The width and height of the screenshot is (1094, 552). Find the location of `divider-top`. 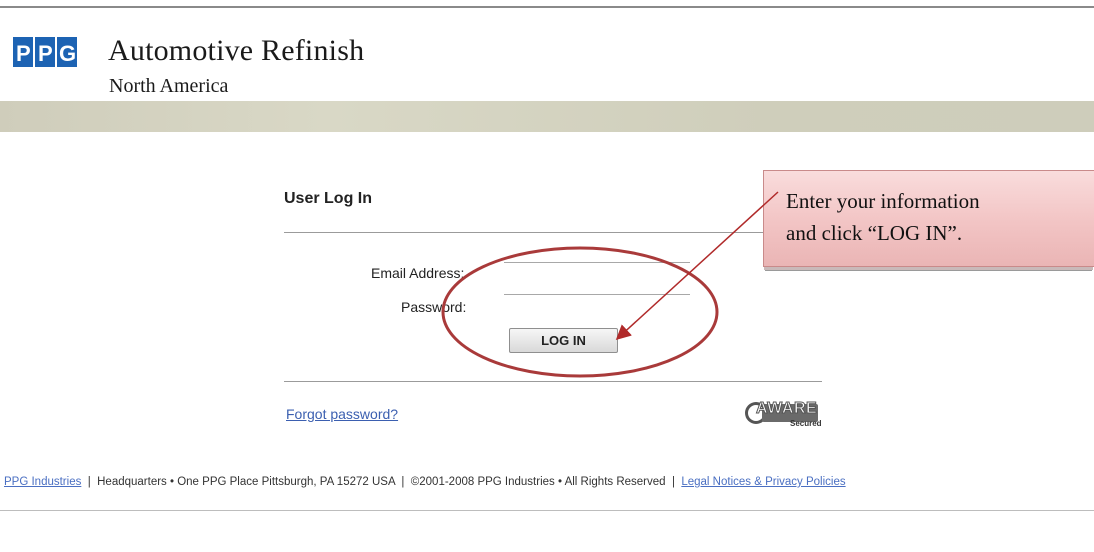

divider-top is located at coordinates (553, 232).